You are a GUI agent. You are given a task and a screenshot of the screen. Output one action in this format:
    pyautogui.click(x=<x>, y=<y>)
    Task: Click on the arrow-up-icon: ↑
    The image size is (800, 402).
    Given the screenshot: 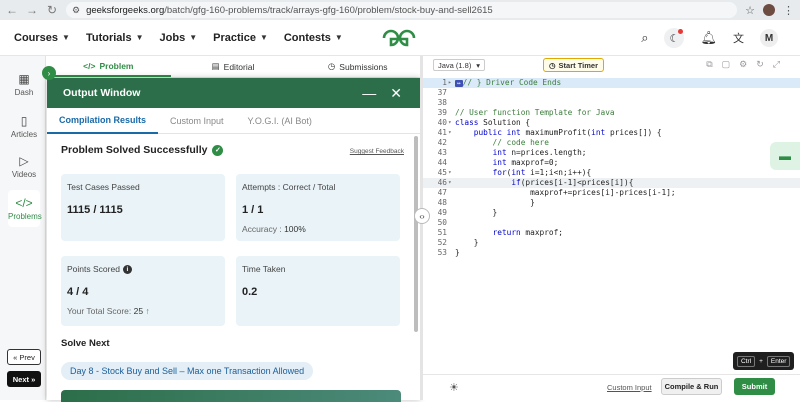 What is the action you would take?
    pyautogui.click(x=147, y=311)
    